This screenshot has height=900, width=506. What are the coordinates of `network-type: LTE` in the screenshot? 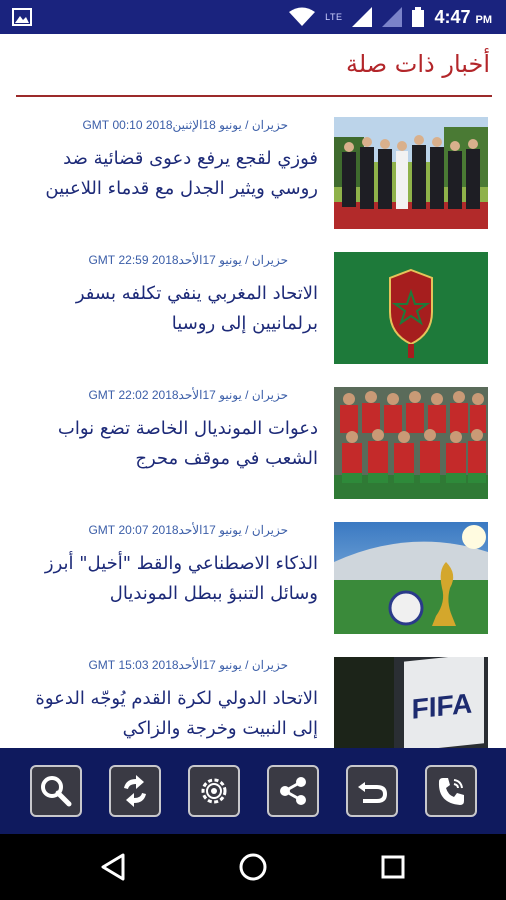 It's located at (334, 17).